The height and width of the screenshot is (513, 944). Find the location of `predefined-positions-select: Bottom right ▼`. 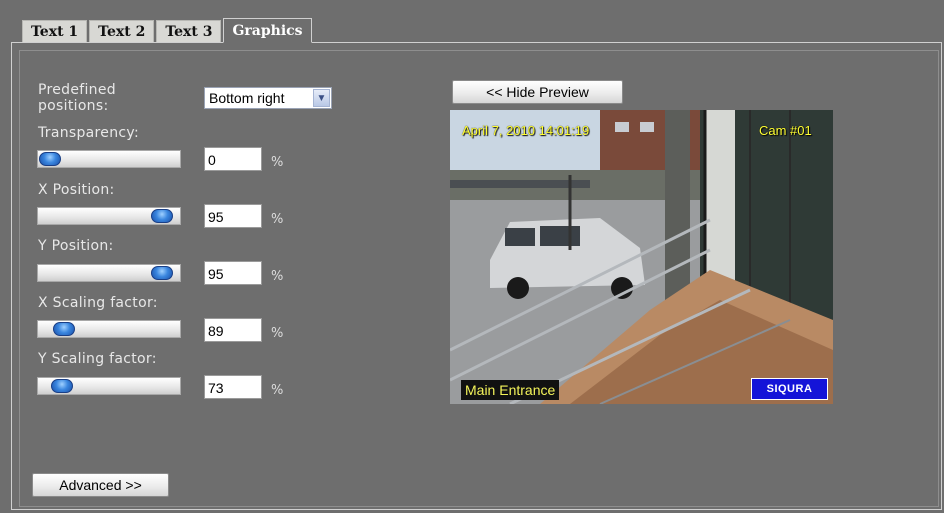

predefined-positions-select: Bottom right ▼ is located at coordinates (268, 98).